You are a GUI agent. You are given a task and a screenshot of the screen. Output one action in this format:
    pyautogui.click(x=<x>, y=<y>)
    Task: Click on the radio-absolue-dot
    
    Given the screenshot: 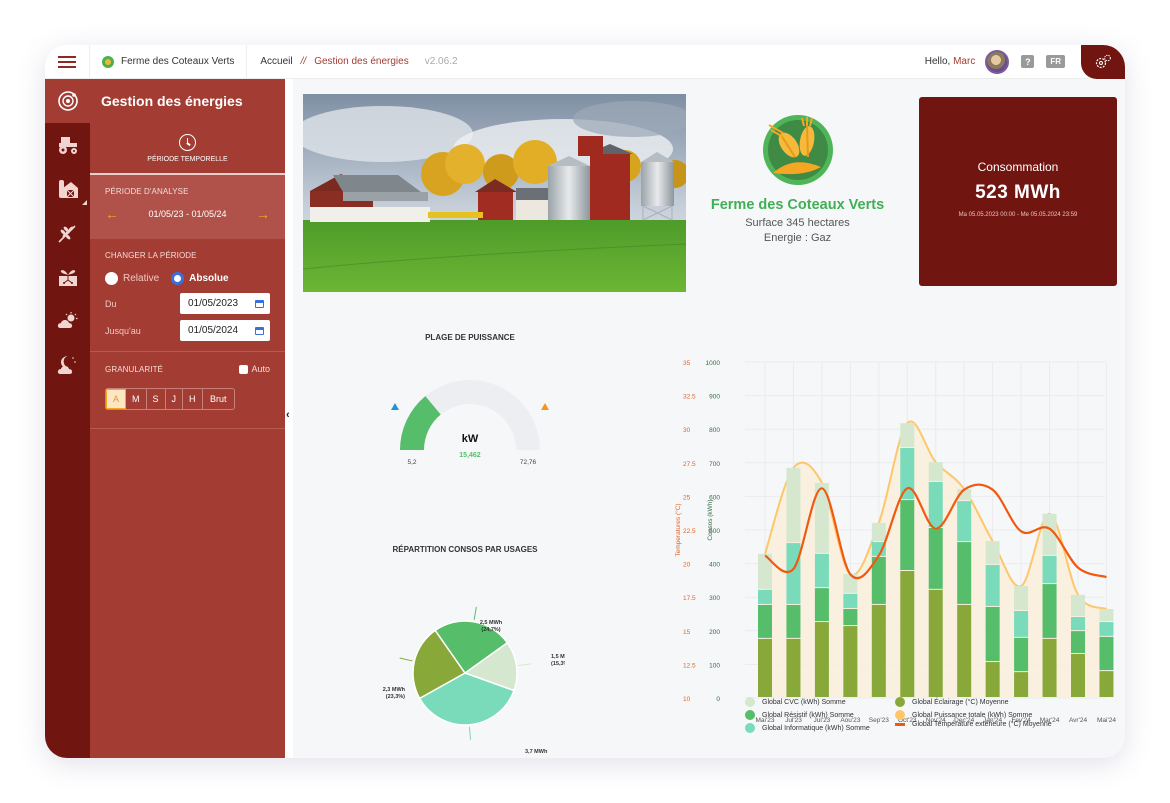 What is the action you would take?
    pyautogui.click(x=178, y=278)
    